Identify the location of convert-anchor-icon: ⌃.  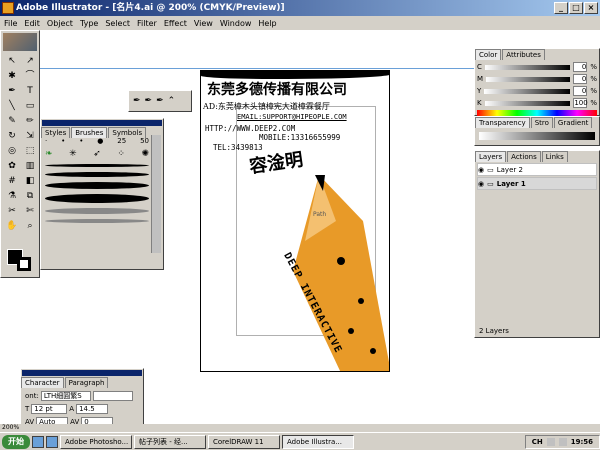
(172, 101).